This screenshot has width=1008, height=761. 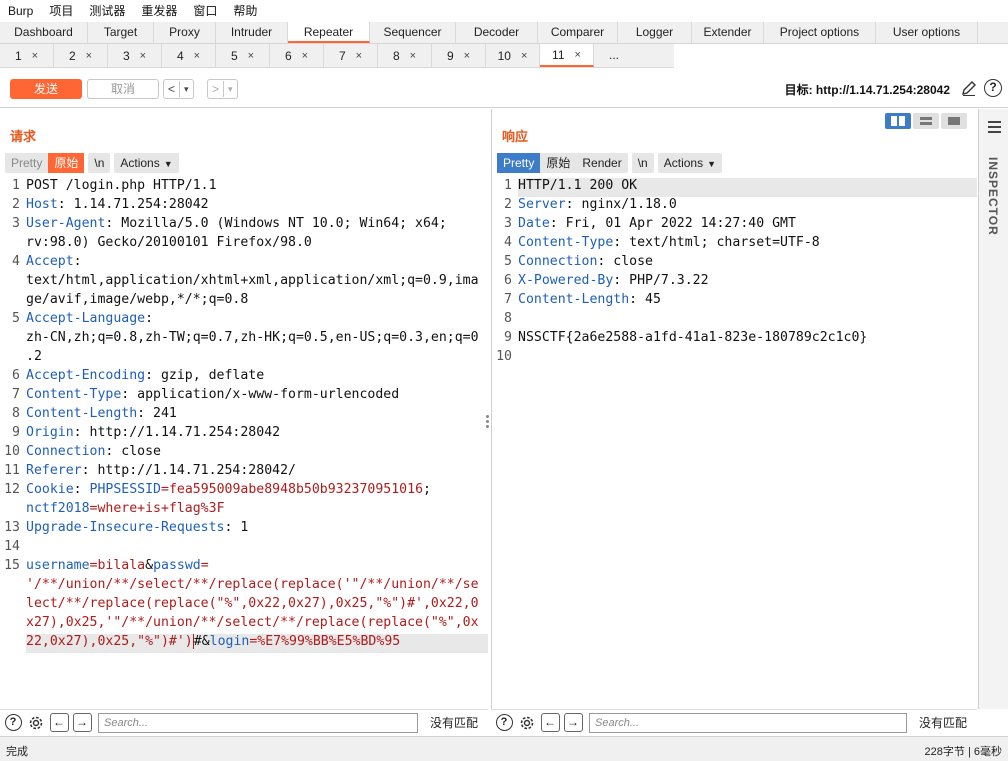 What do you see at coordinates (107, 11) in the screenshot?
I see `menu-item: 测试器` at bounding box center [107, 11].